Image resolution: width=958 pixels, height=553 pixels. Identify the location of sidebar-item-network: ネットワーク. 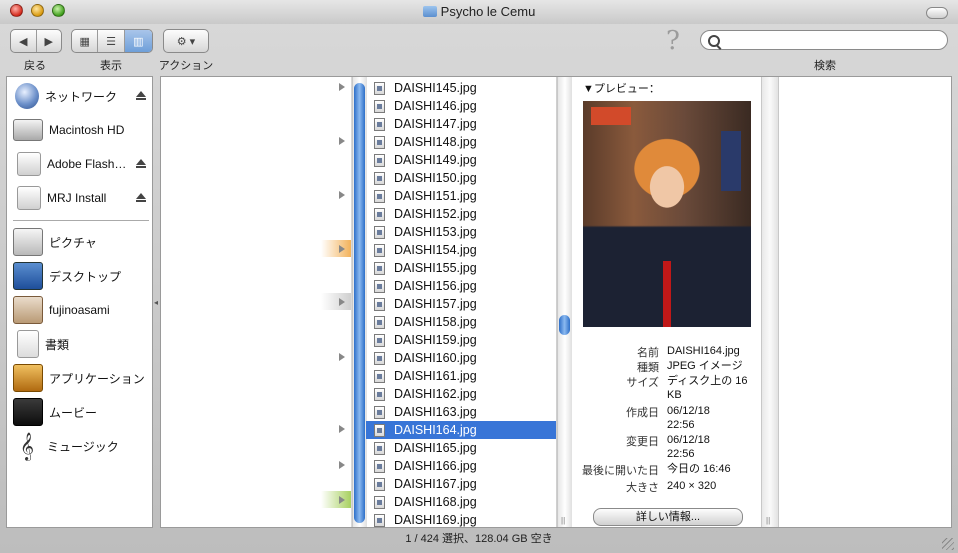
(79, 96).